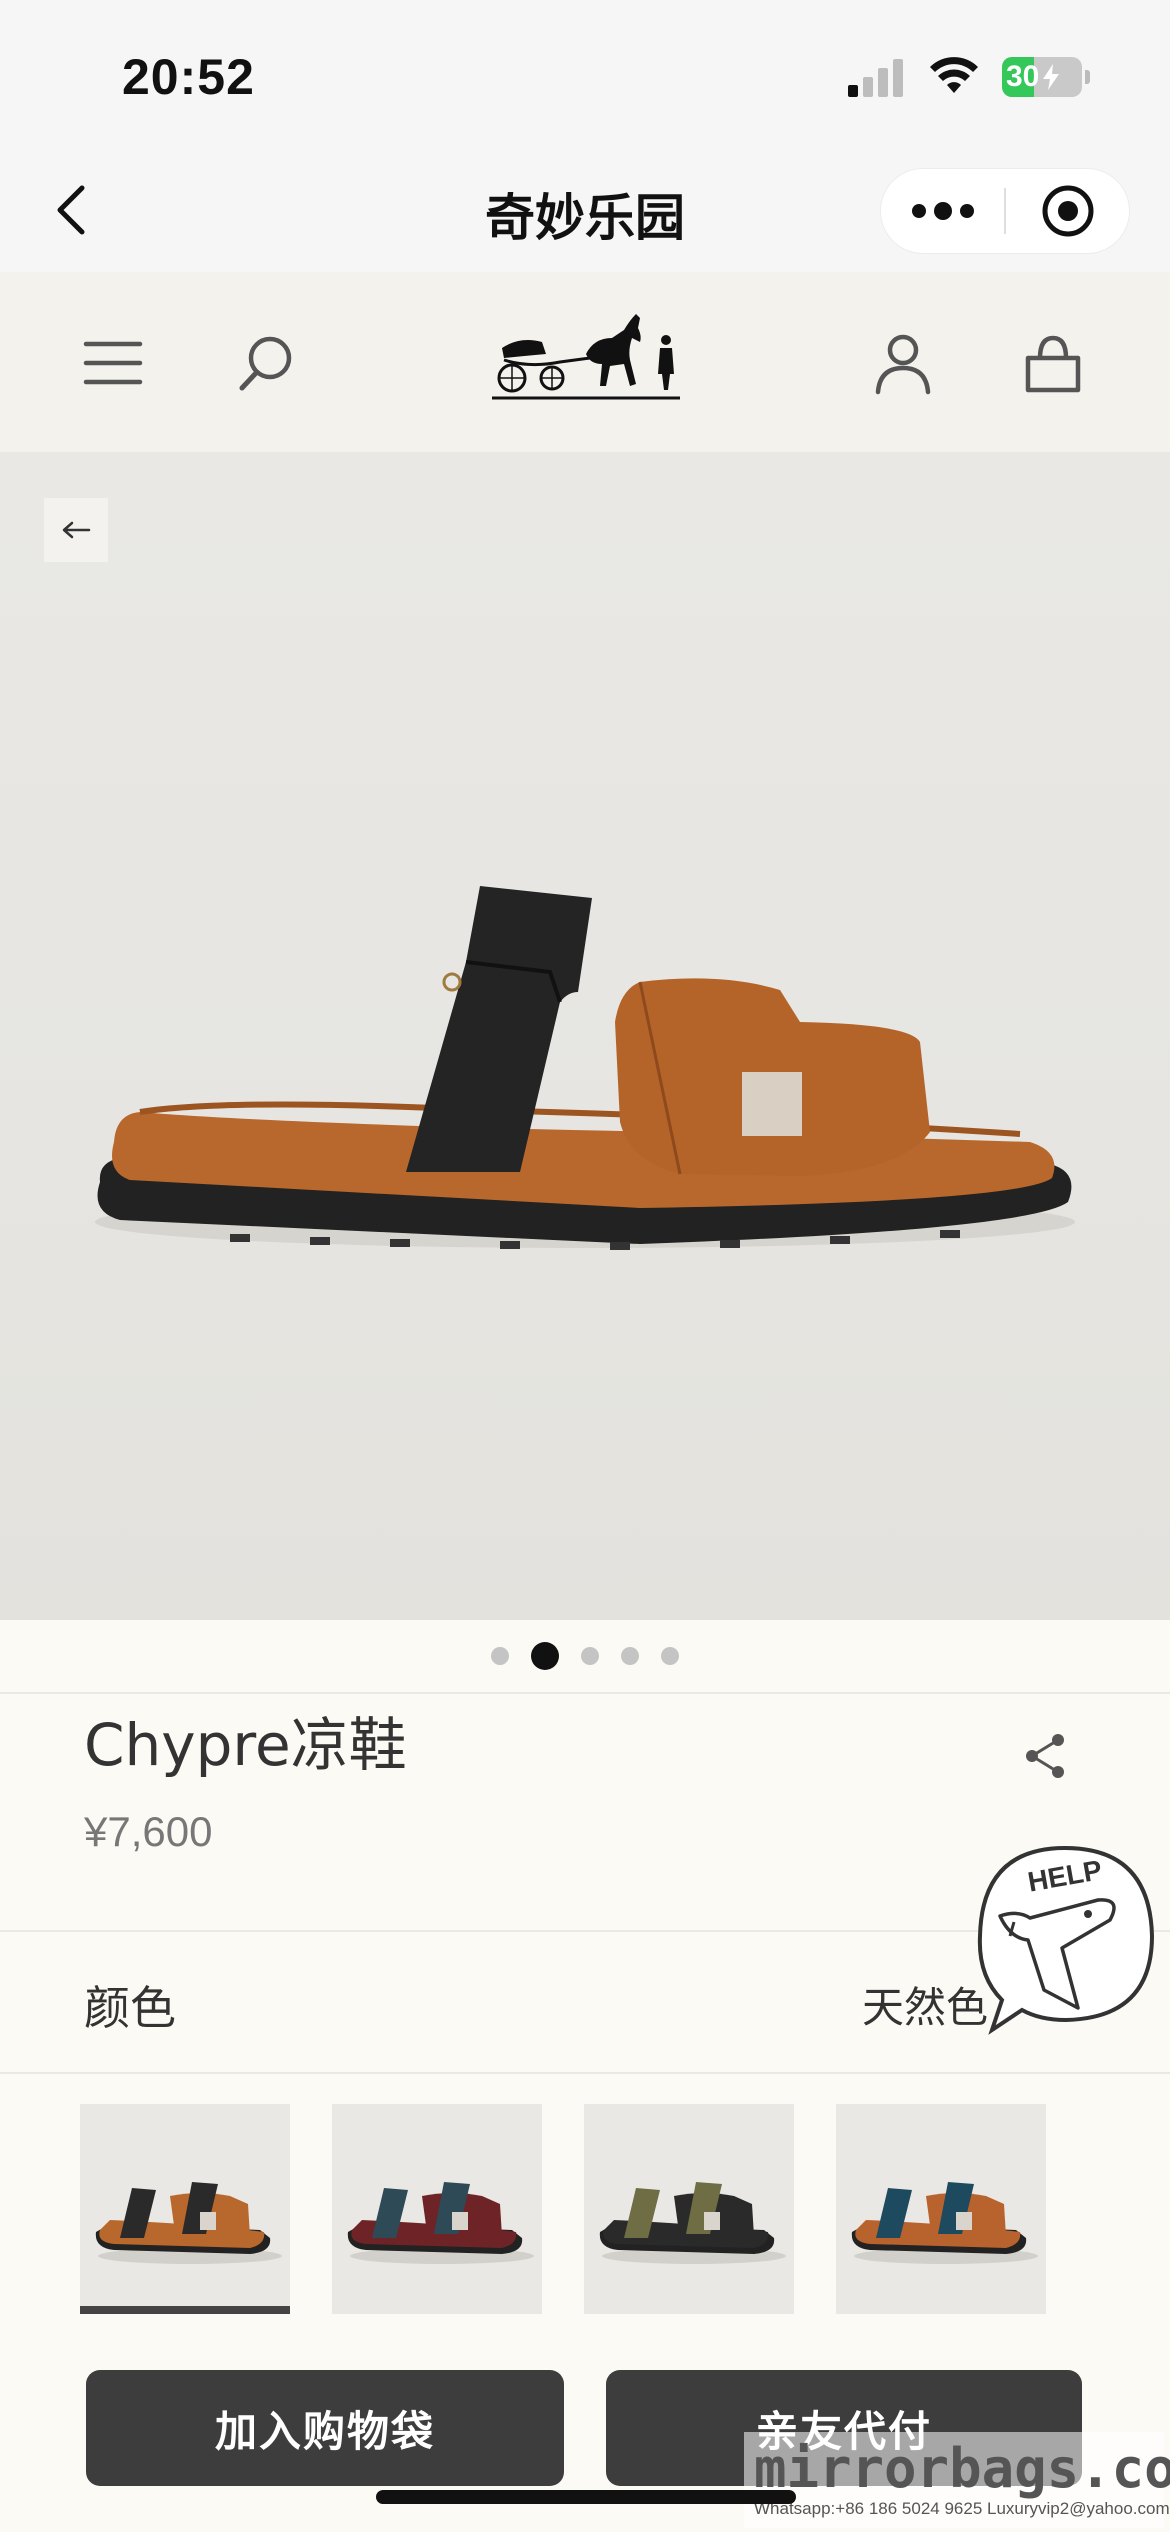 This screenshot has height=2532, width=1170. I want to click on carriage-logo, so click(586, 358).